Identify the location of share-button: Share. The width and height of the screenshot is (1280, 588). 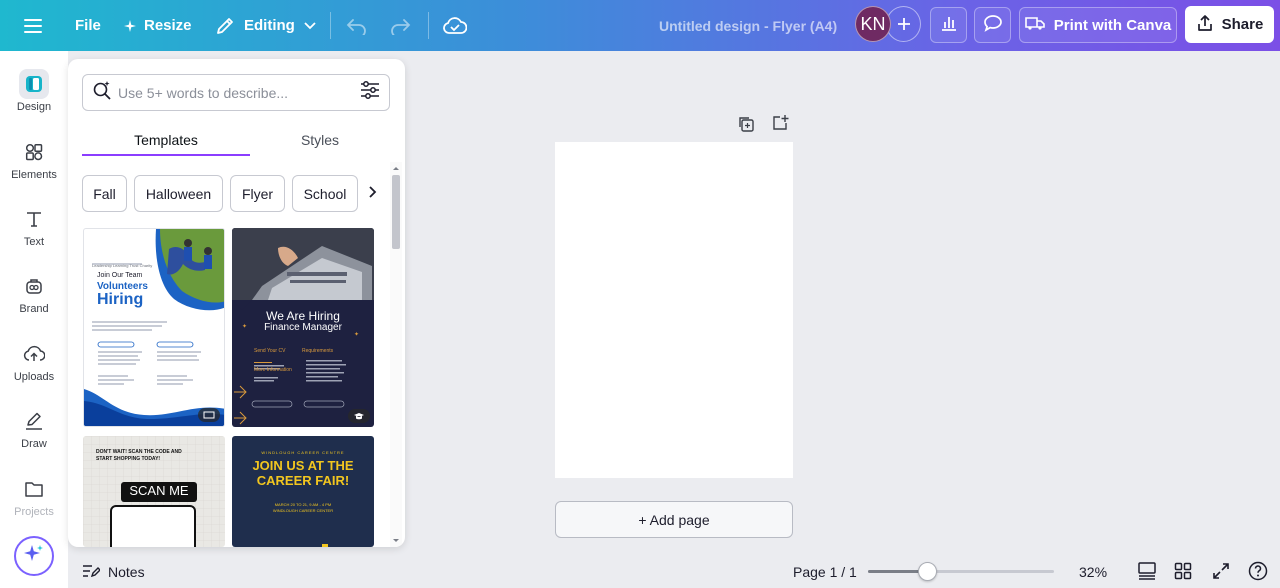
(1229, 24).